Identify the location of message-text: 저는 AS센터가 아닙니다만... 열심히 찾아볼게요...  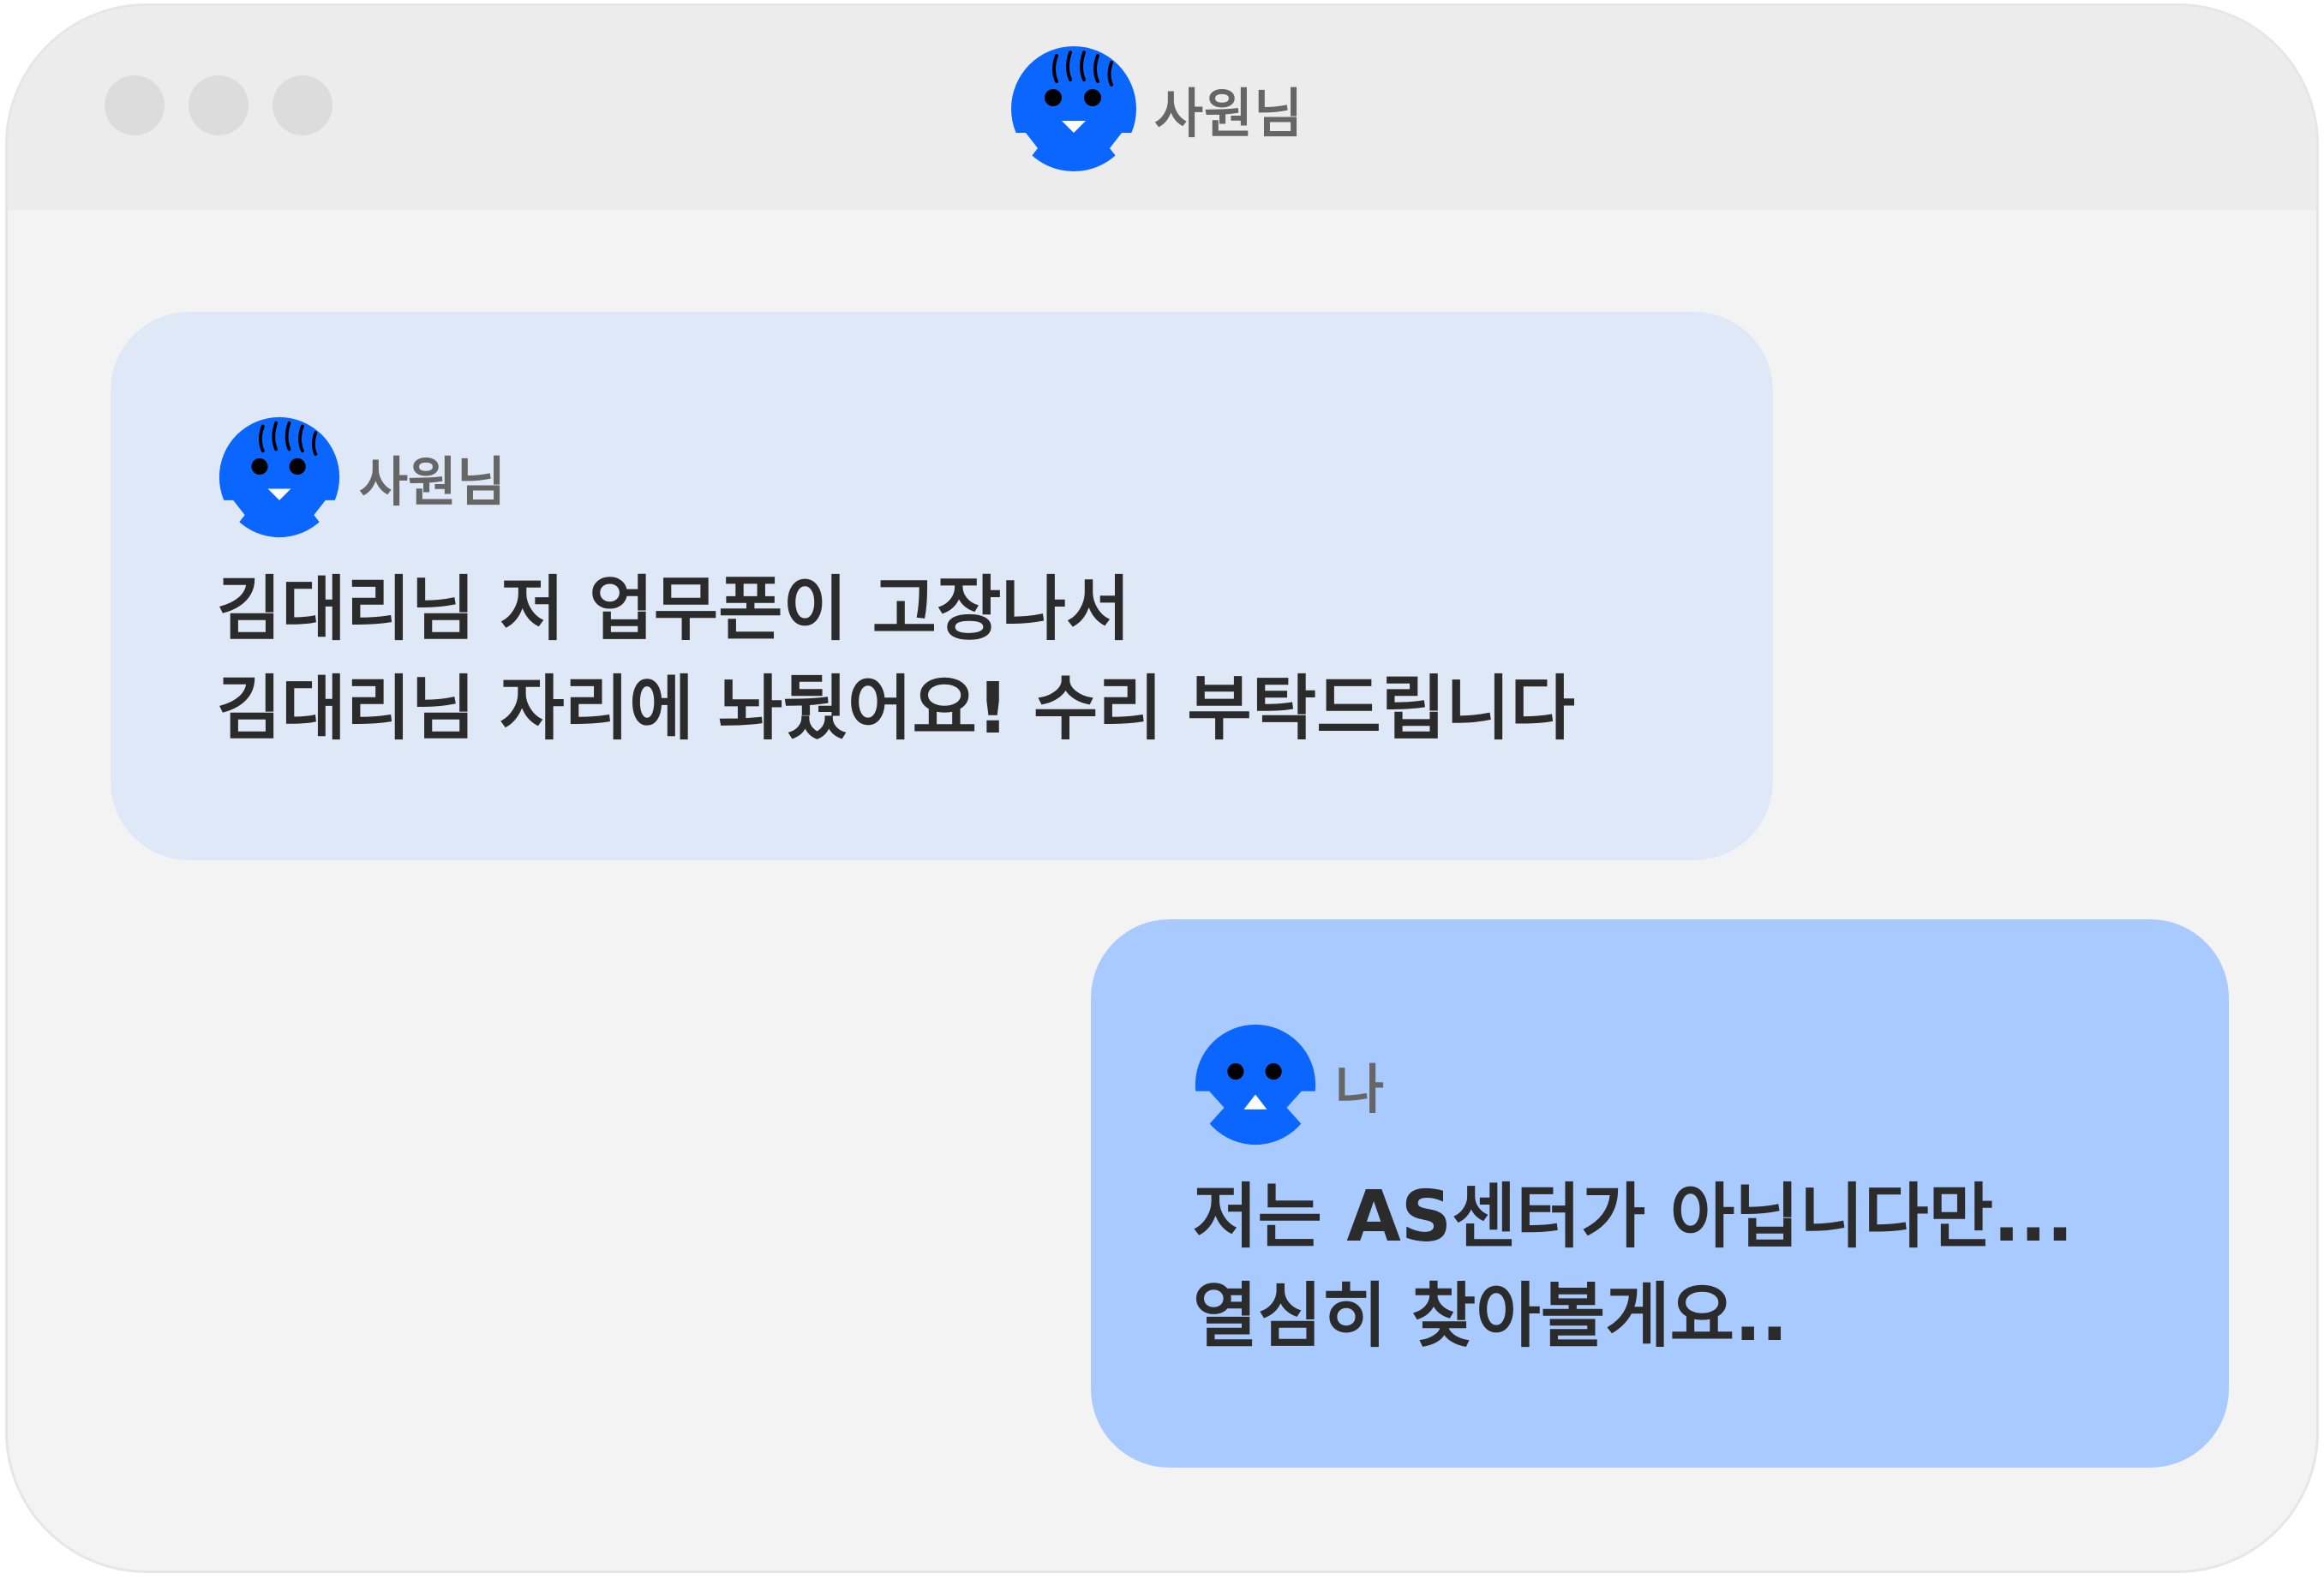
(1633, 1267).